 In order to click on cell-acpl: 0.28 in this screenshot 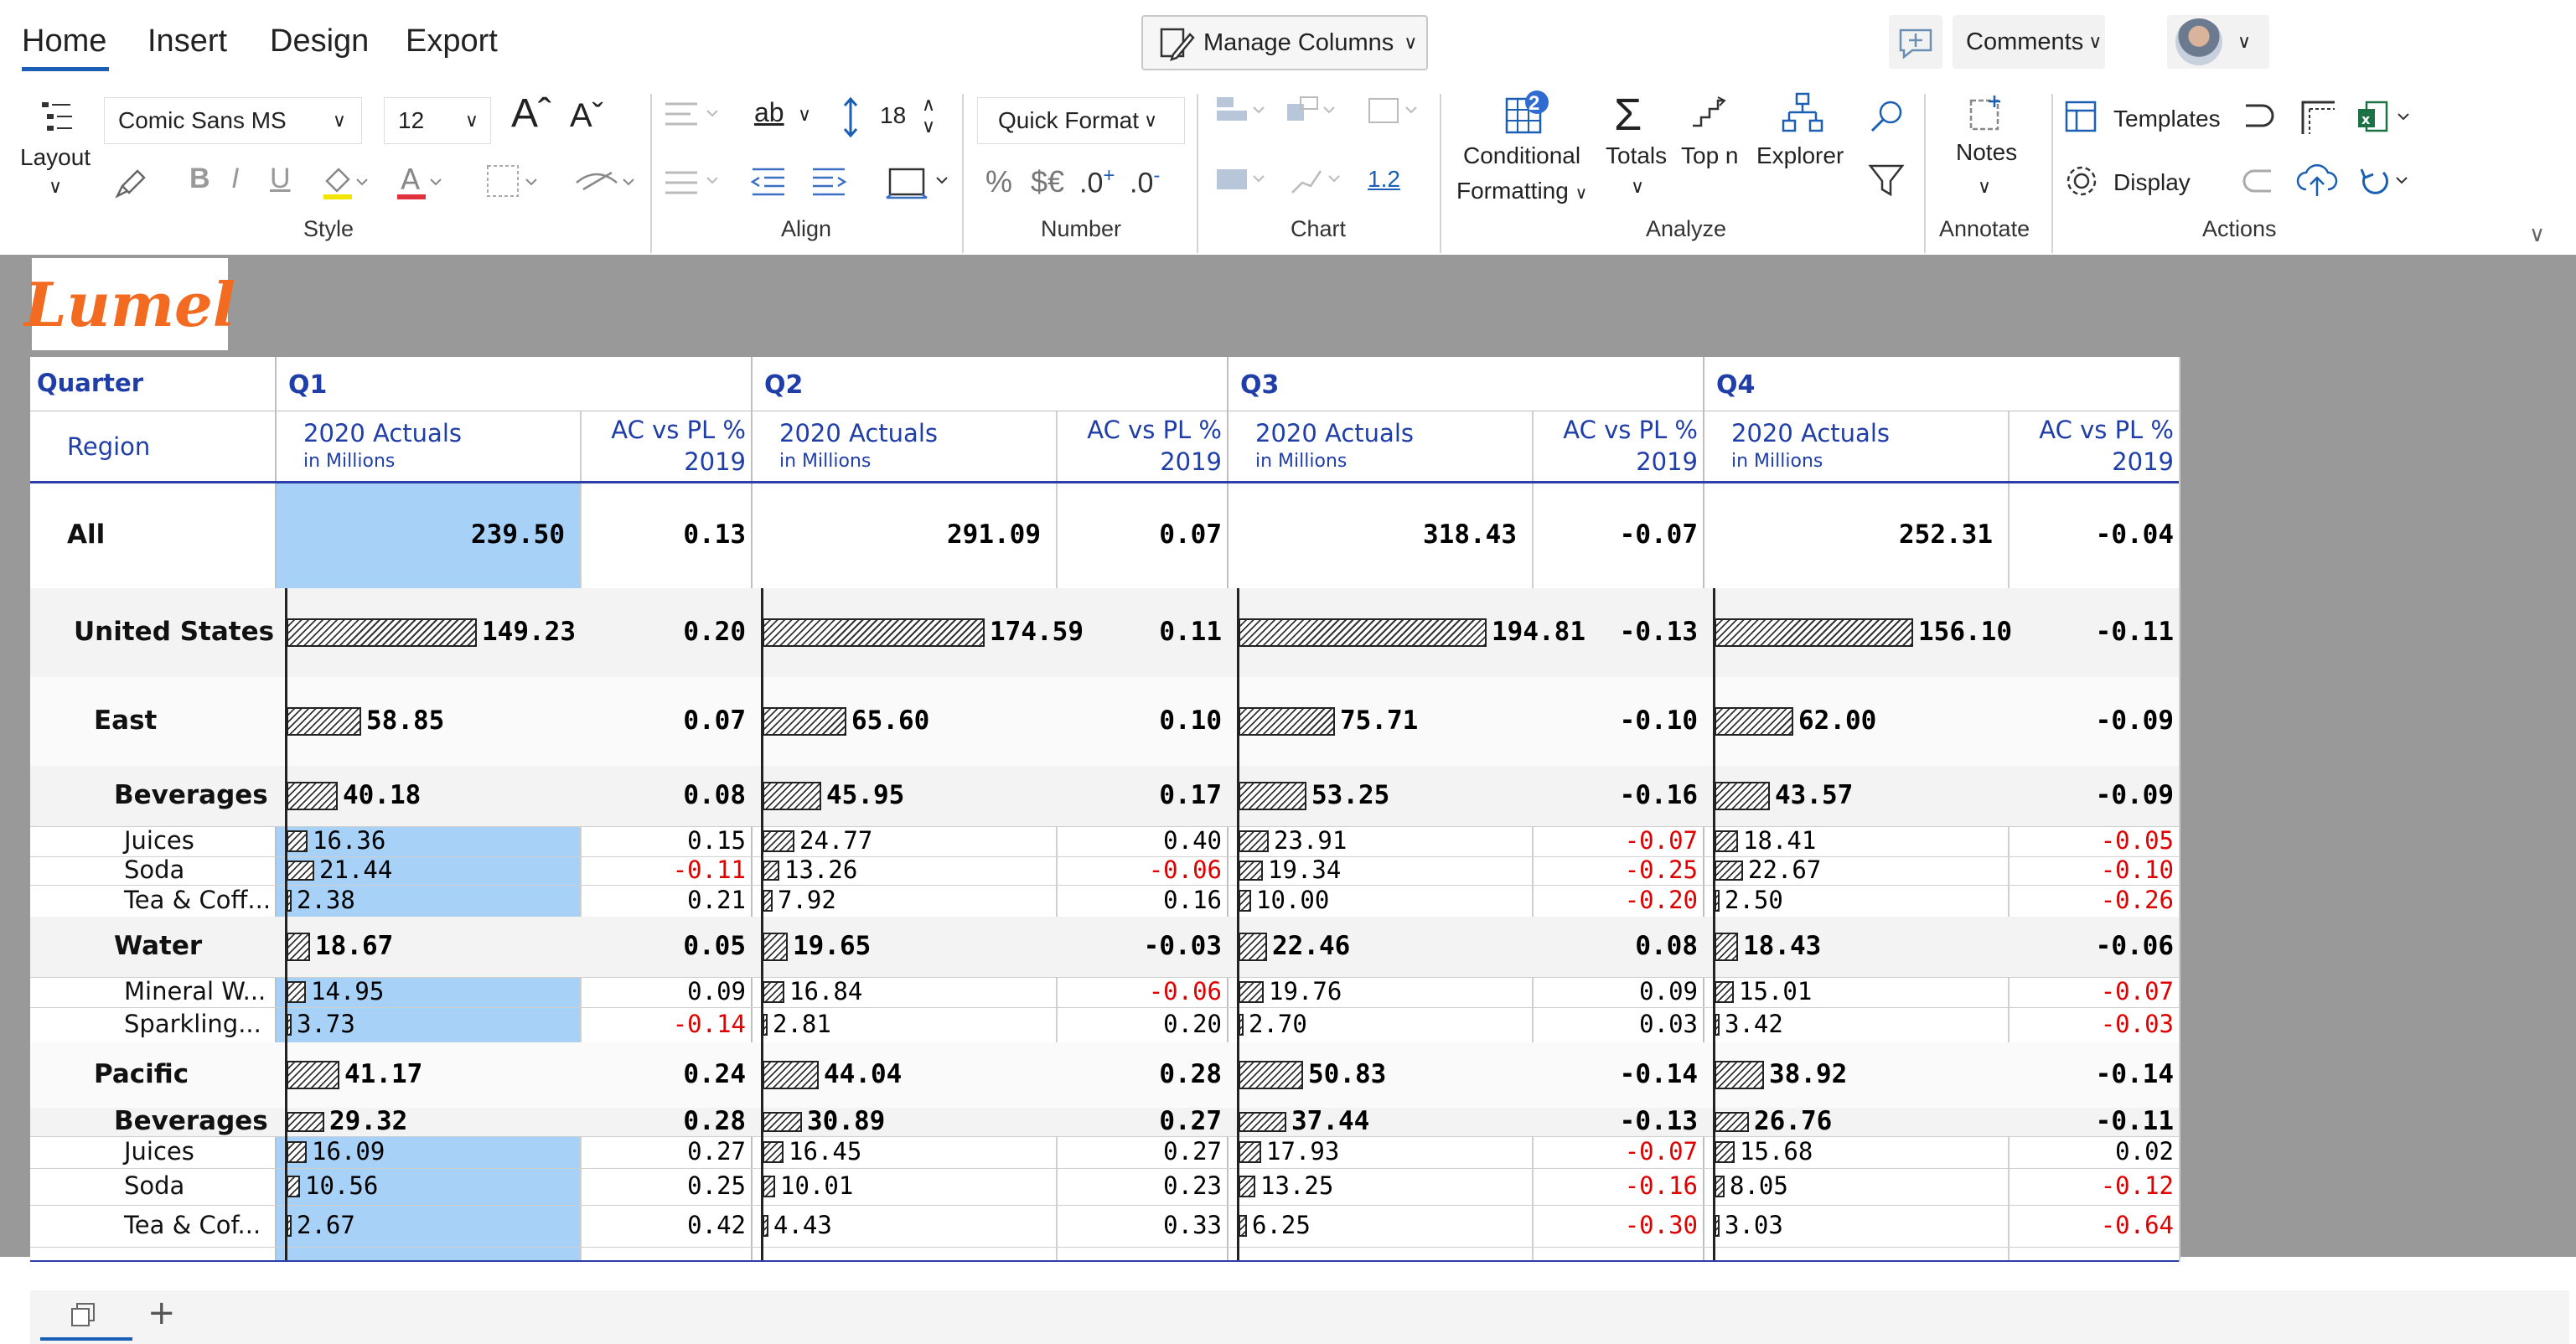, I will do `click(1140, 1074)`.